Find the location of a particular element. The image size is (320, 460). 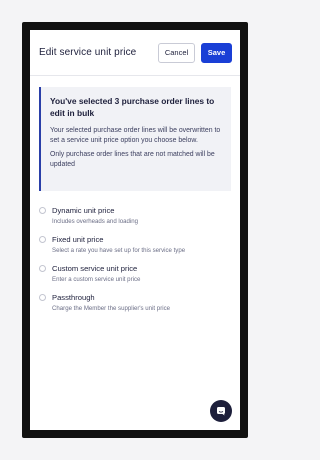

option-description: Enter a custom service unit price is located at coordinates (96, 279).